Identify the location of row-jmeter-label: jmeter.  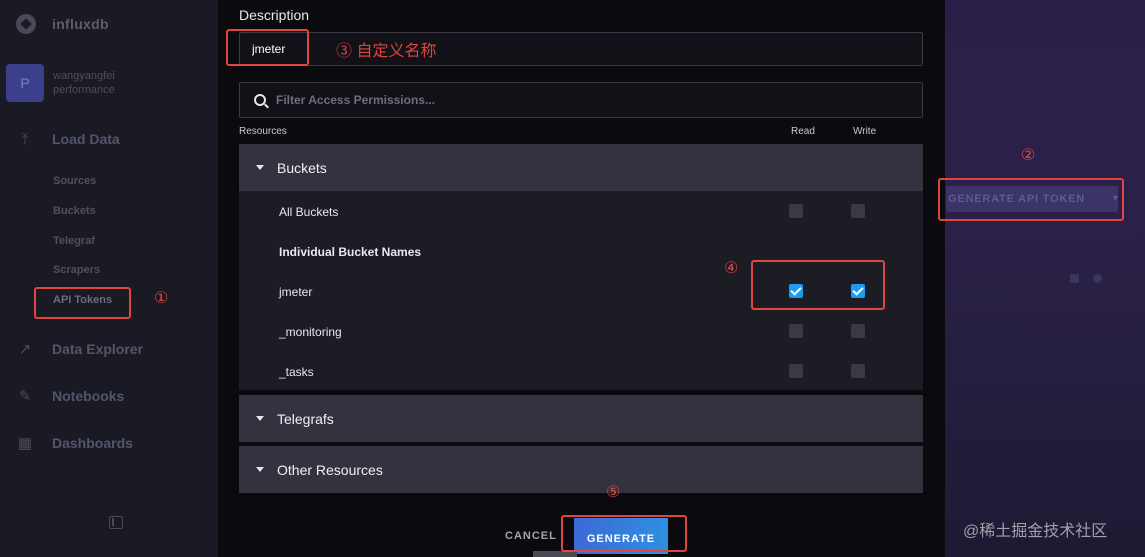
(296, 292).